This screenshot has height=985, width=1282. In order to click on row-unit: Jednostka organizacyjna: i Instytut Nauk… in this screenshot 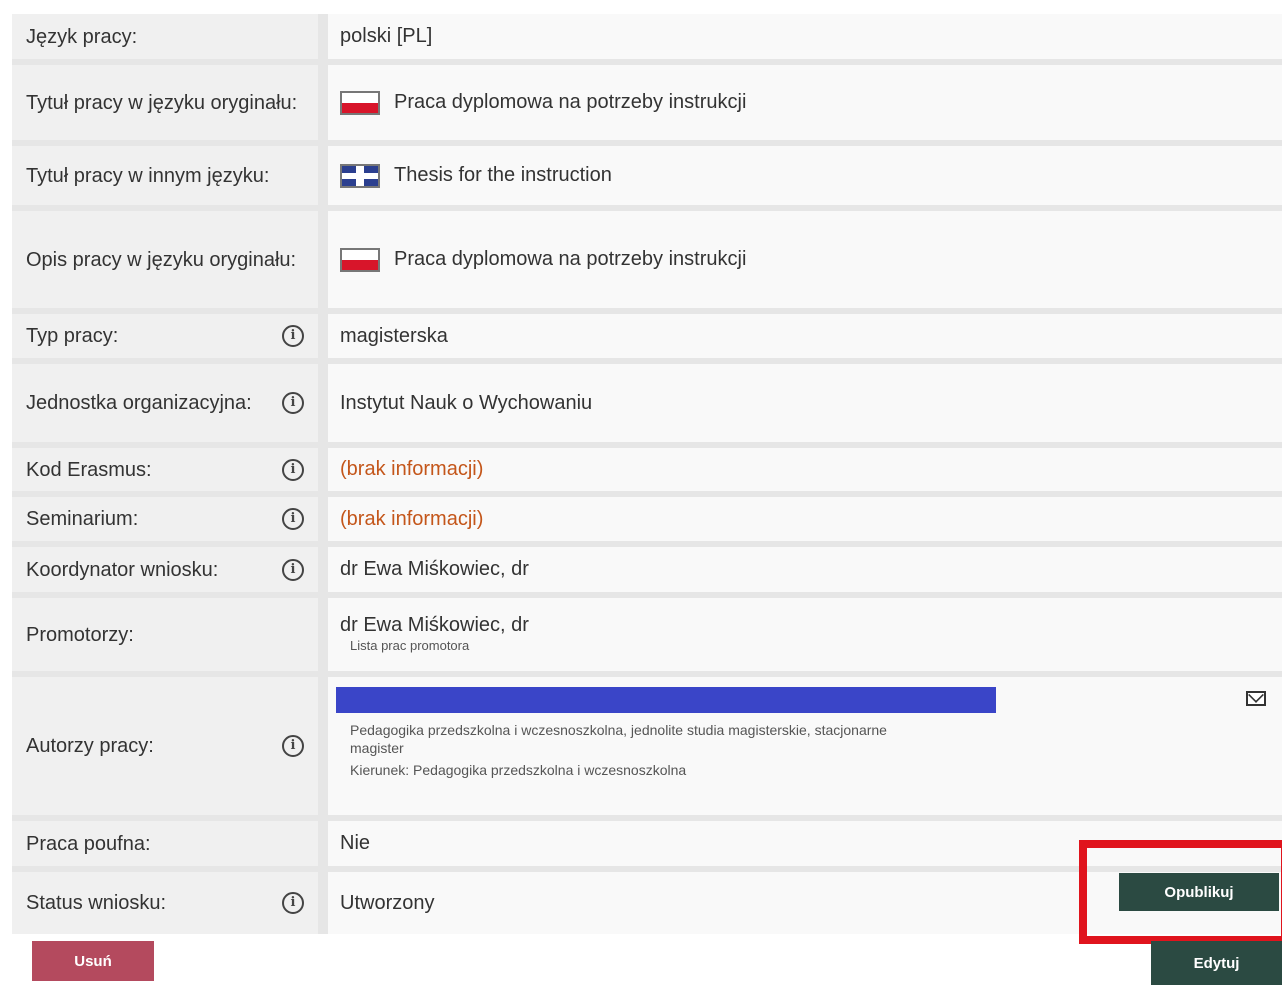, I will do `click(647, 403)`.